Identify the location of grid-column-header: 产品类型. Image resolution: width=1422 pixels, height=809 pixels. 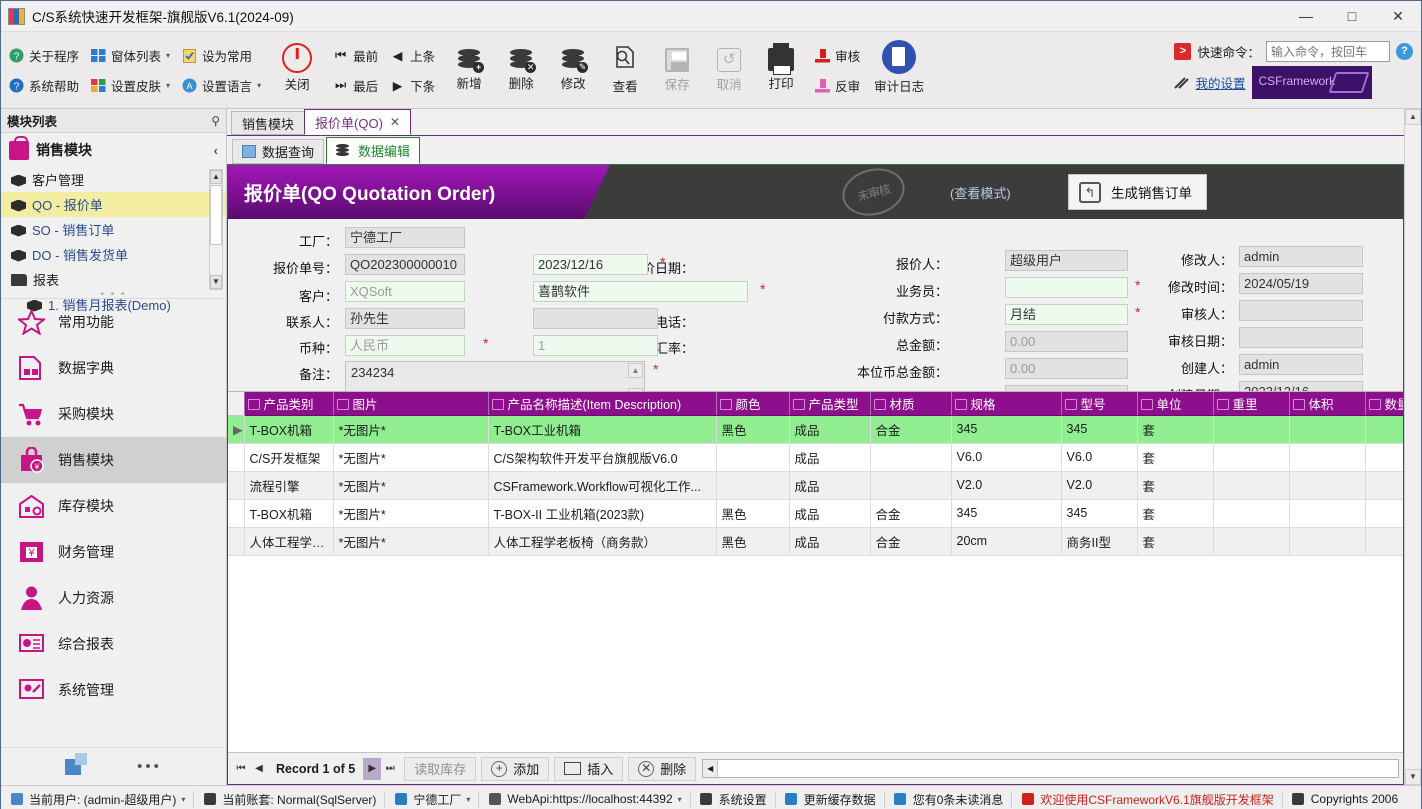
(830, 404).